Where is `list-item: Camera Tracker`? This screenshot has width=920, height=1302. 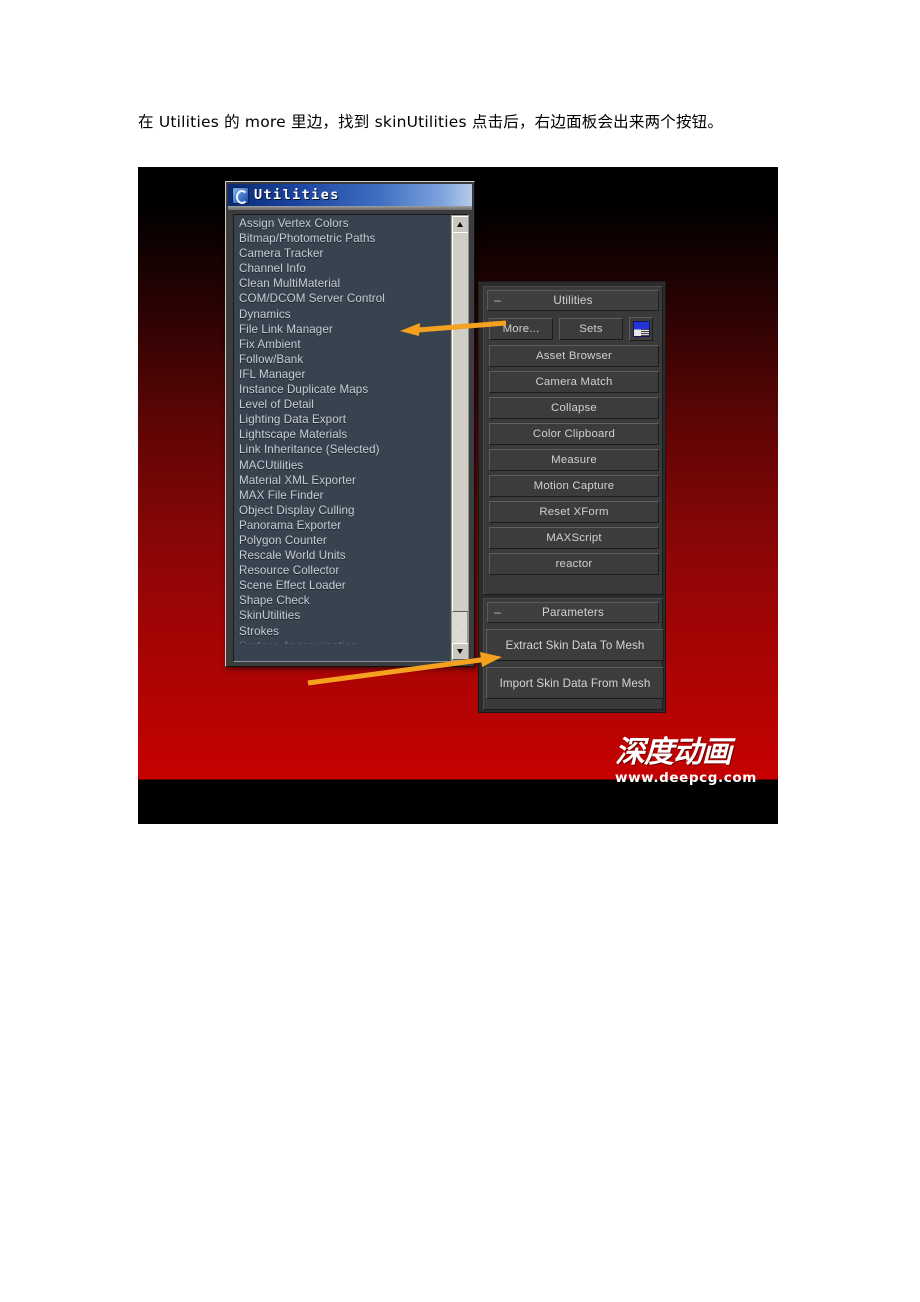 list-item: Camera Tracker is located at coordinates (342, 253).